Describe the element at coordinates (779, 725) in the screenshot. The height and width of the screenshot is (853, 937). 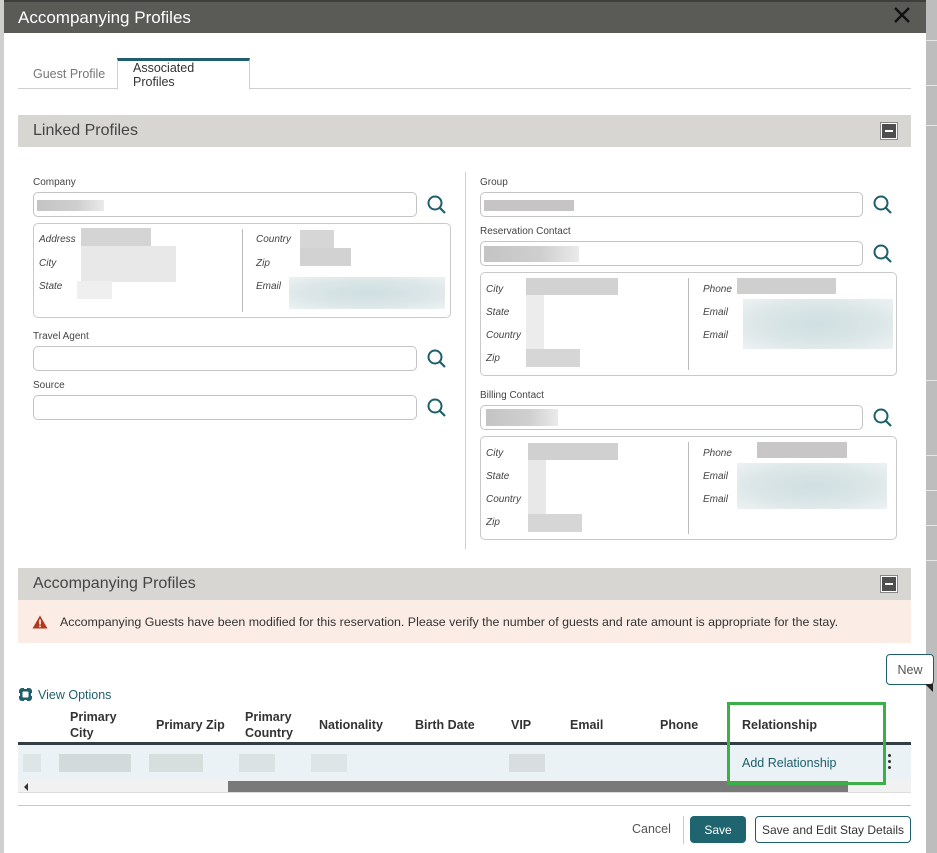
I see `column-header-relationship: Relationship` at that location.